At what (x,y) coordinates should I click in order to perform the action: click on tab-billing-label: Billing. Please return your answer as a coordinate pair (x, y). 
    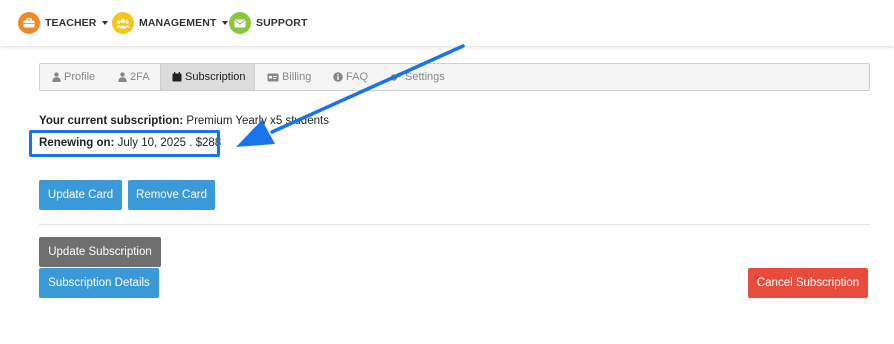
    Looking at the image, I should click on (297, 77).